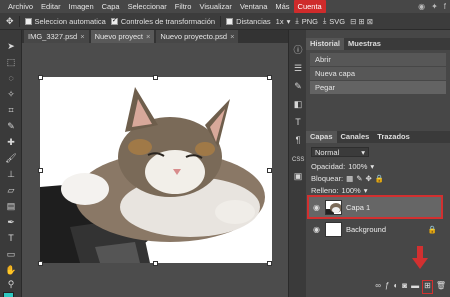 The width and height of the screenshot is (450, 297). Describe the element at coordinates (357, 166) in the screenshot. I see `opacity-value: 100%` at that location.